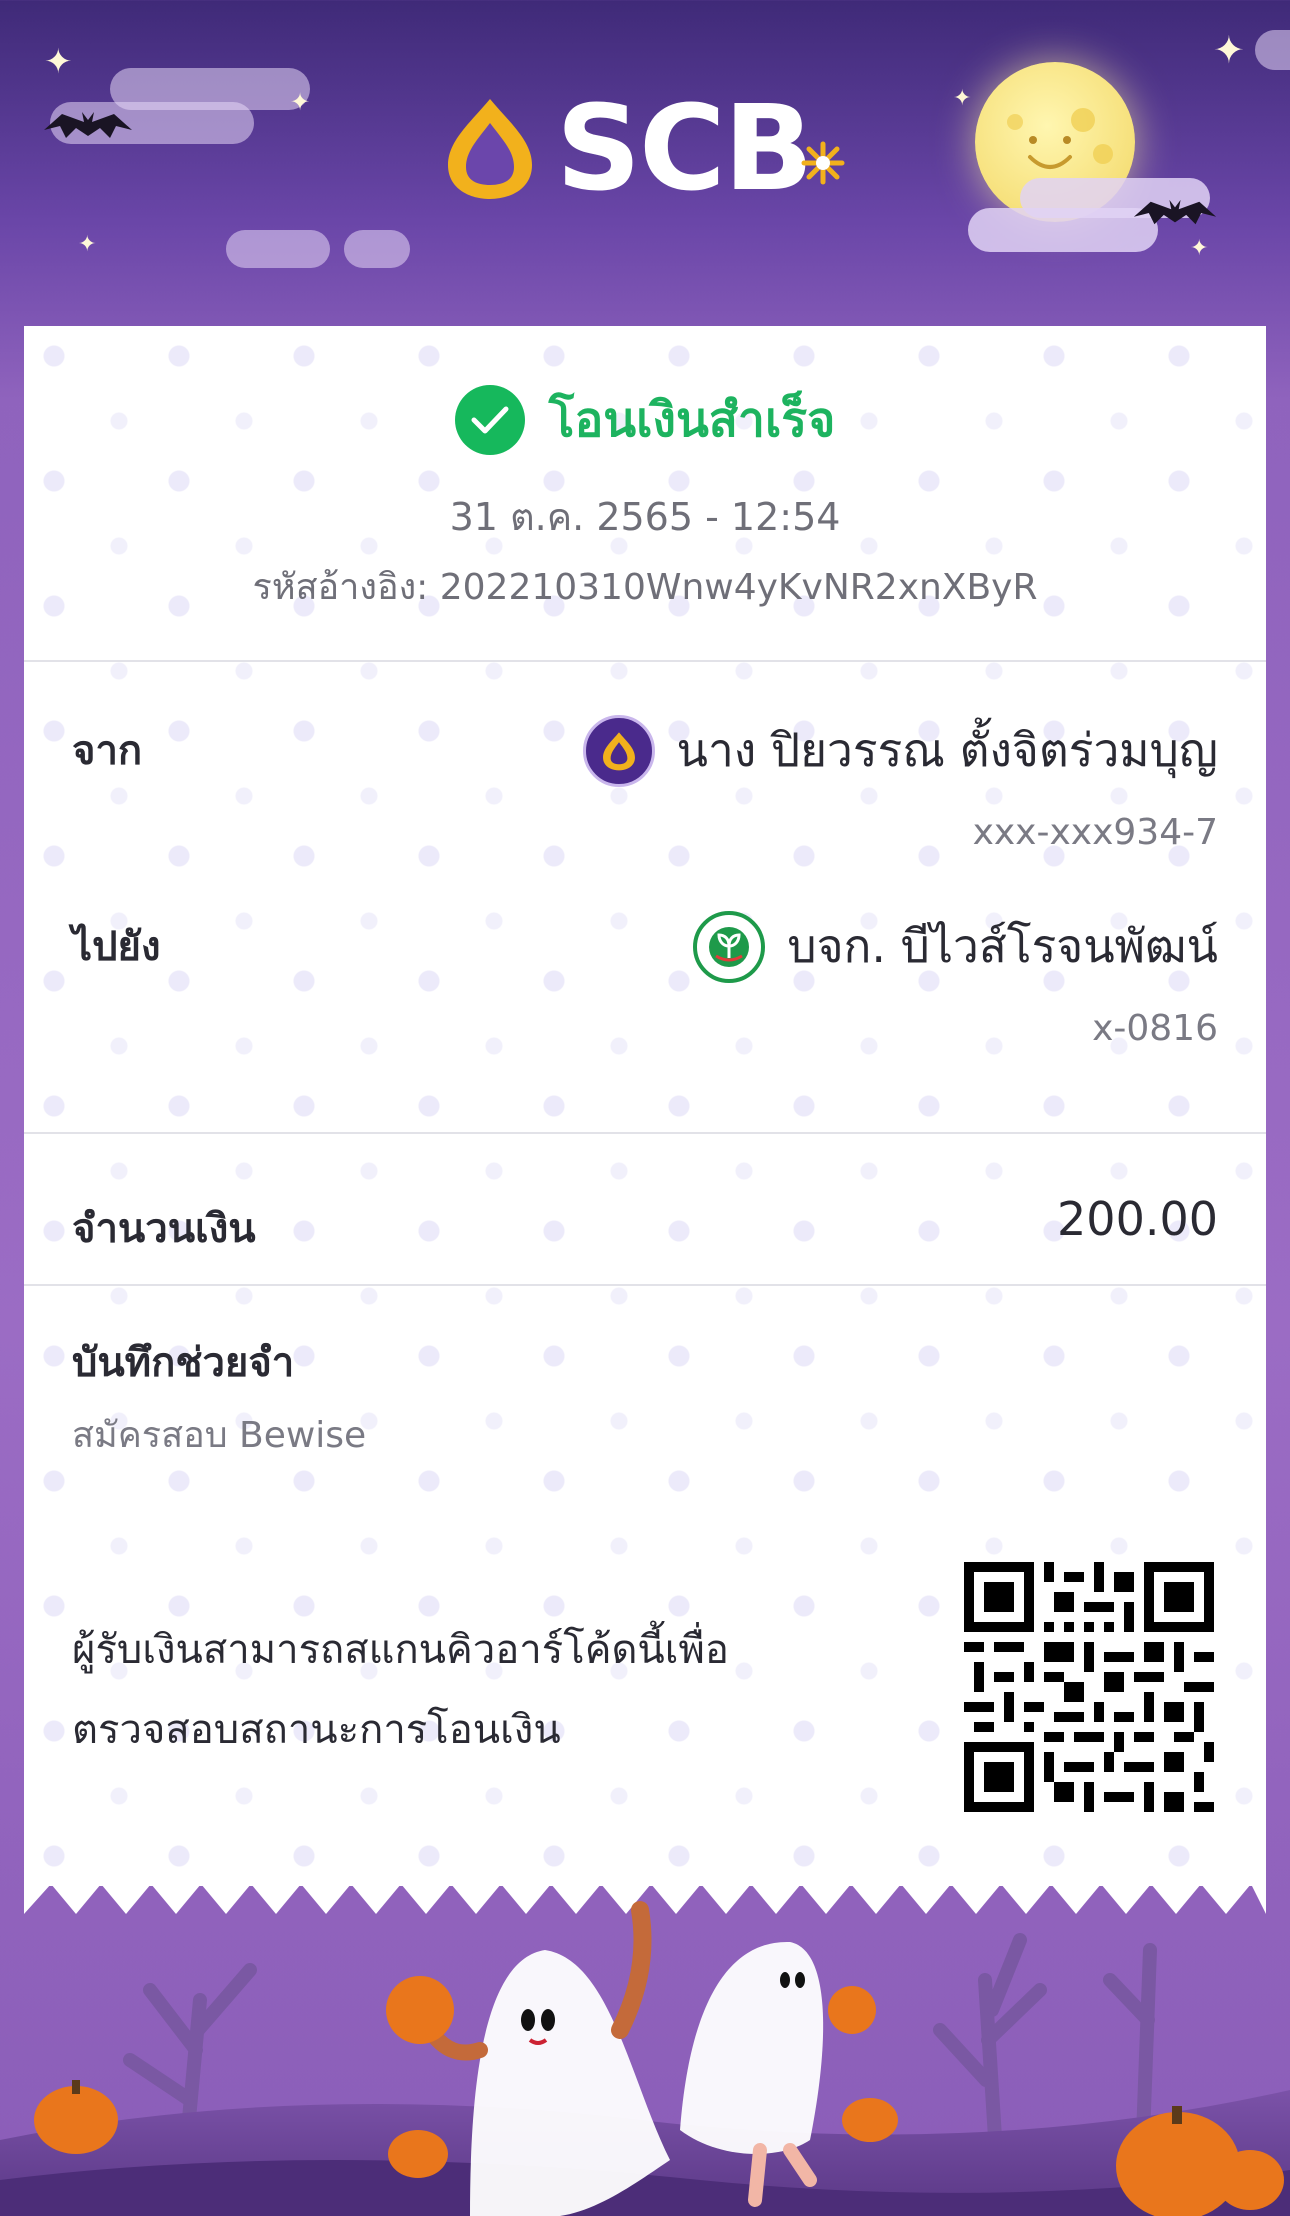 This screenshot has height=2216, width=1290. I want to click on transfer-status: โอนเงินสำเร็จ, so click(645, 420).